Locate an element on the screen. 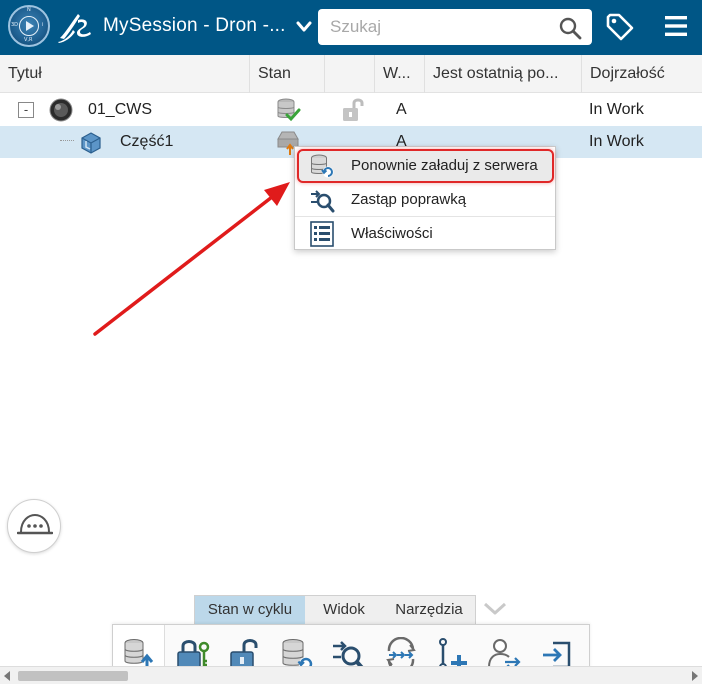 Image resolution: width=702 pixels, height=684 pixels. database-check-icon is located at coordinates (289, 110).